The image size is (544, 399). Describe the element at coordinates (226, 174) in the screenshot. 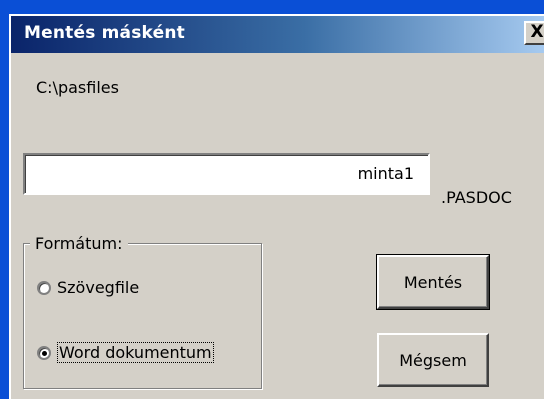

I see `filename-input` at that location.